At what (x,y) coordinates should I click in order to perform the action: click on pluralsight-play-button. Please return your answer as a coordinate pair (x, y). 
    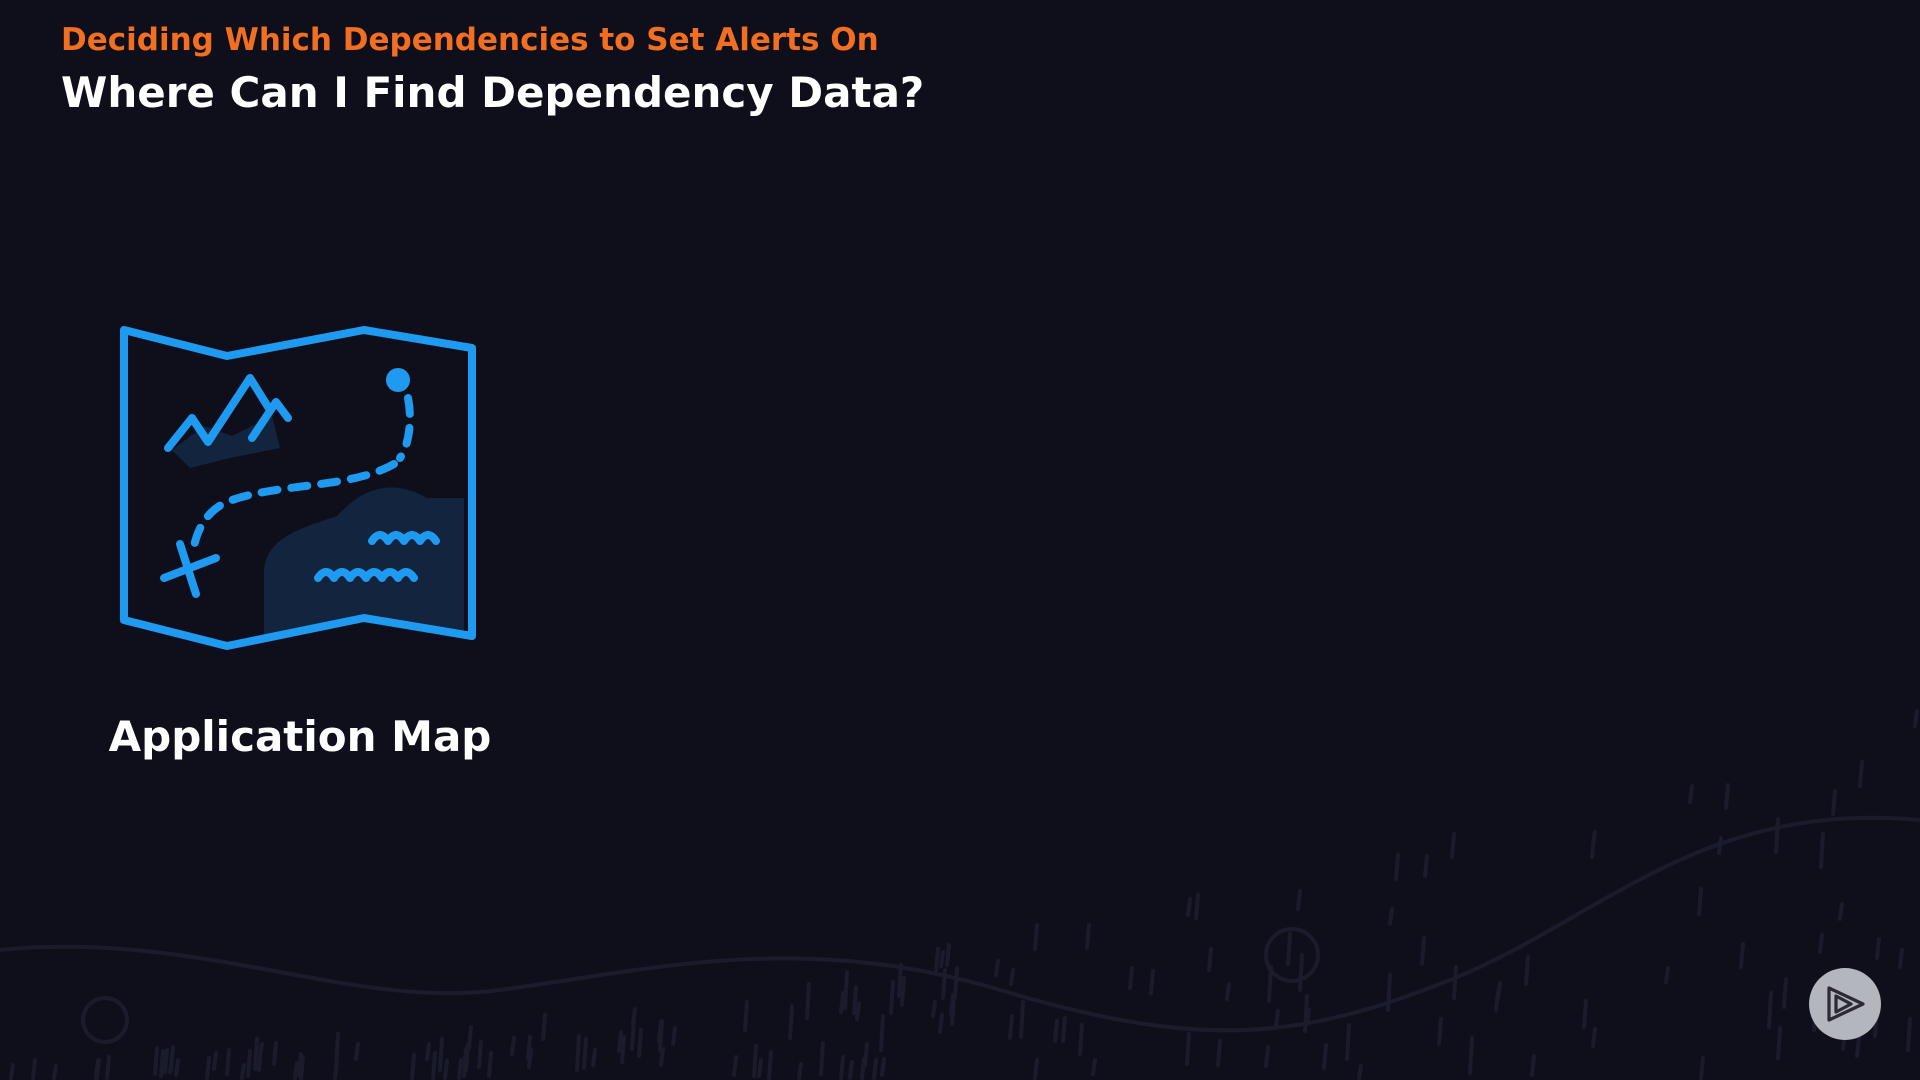
    Looking at the image, I should click on (1845, 1004).